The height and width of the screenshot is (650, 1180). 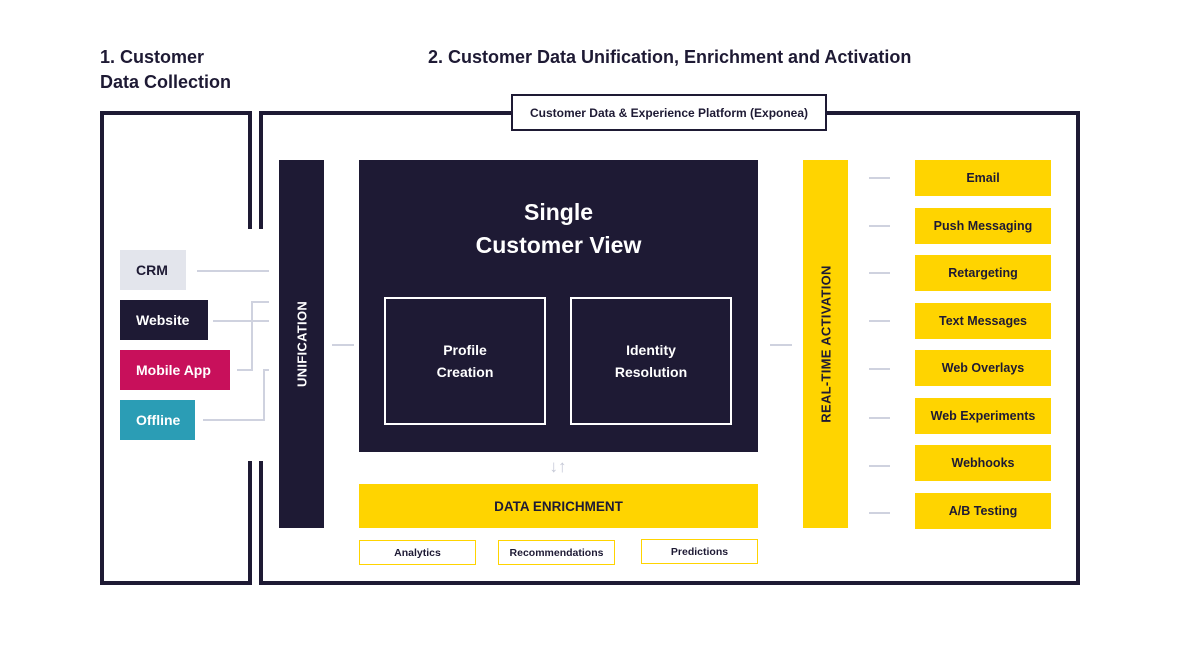 I want to click on collection-frame, so click(x=176, y=348).